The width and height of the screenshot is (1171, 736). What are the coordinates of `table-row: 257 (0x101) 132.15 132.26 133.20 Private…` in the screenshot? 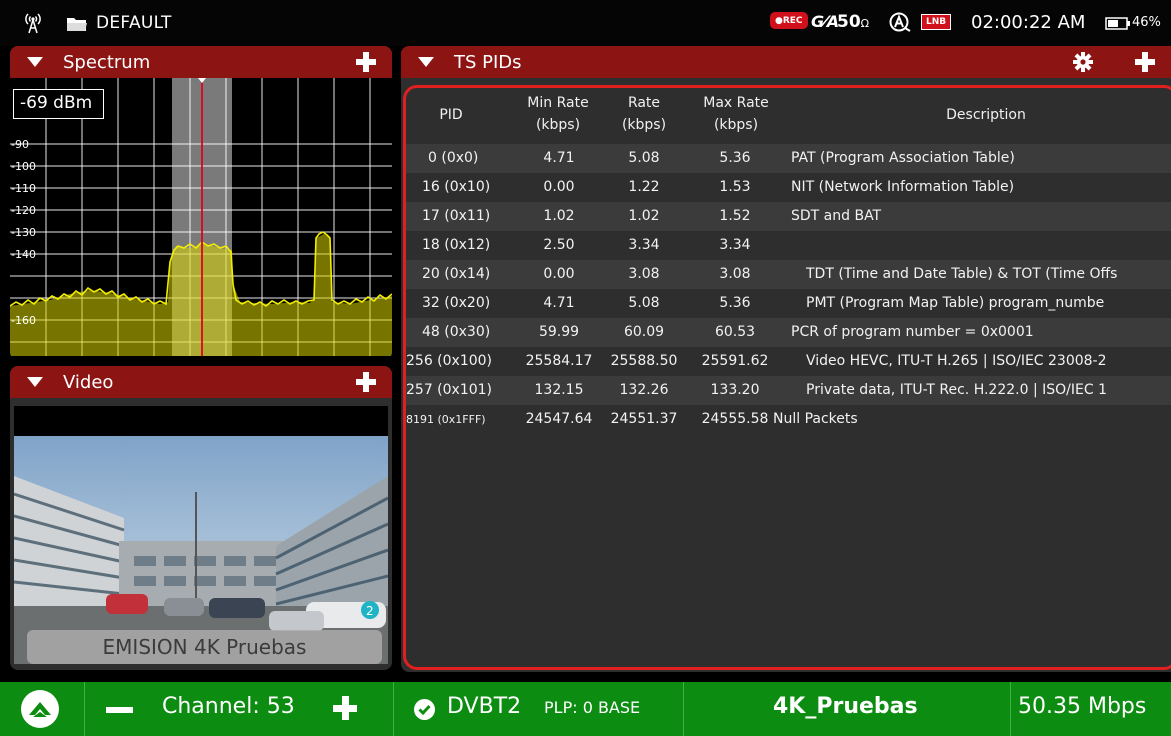 It's located at (788, 390).